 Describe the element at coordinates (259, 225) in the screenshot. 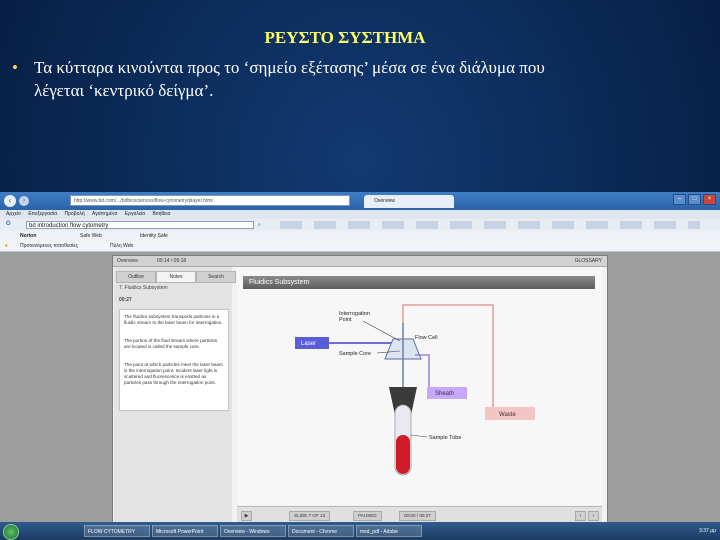

I see `search-icon: ⌕` at that location.